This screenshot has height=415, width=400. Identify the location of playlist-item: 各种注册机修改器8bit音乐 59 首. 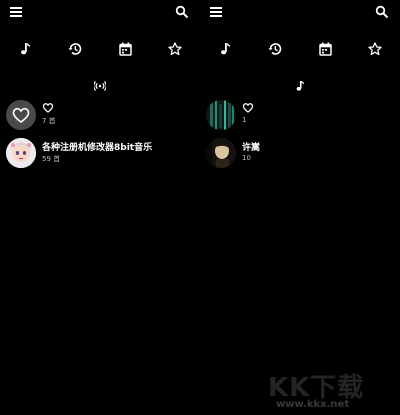
(100, 155).